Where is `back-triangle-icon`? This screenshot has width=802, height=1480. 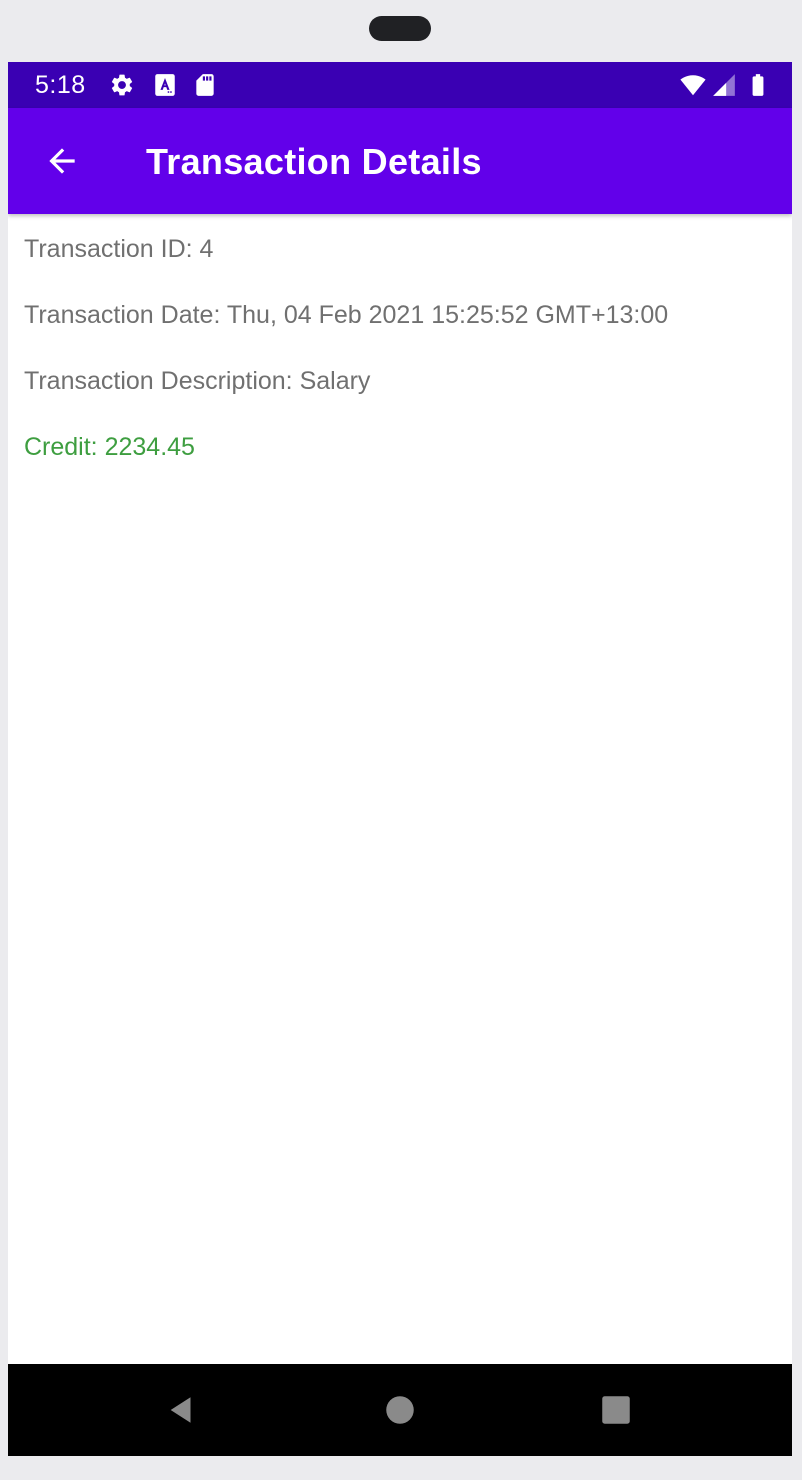 back-triangle-icon is located at coordinates (180, 1410).